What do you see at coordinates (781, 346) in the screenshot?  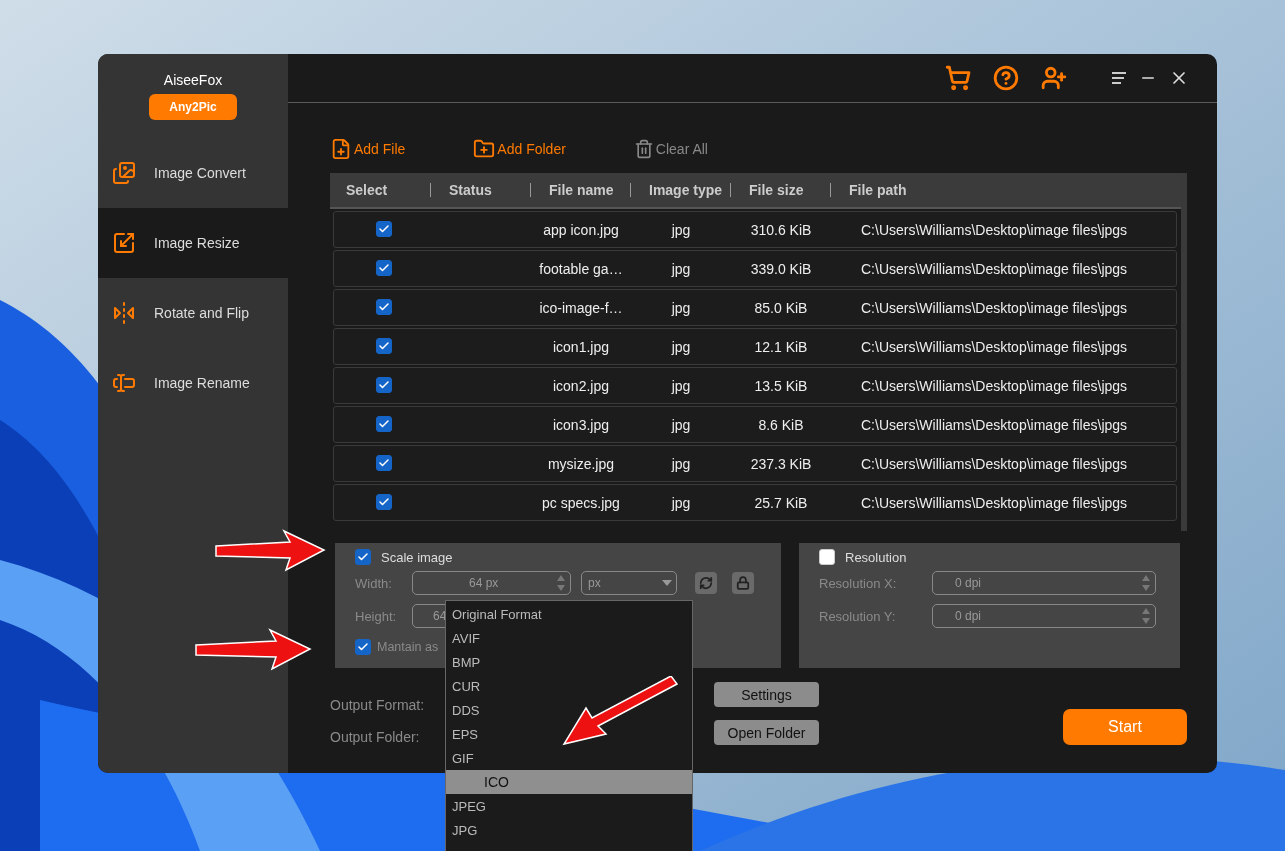 I see `table-cell-text: 12.1 KiB` at bounding box center [781, 346].